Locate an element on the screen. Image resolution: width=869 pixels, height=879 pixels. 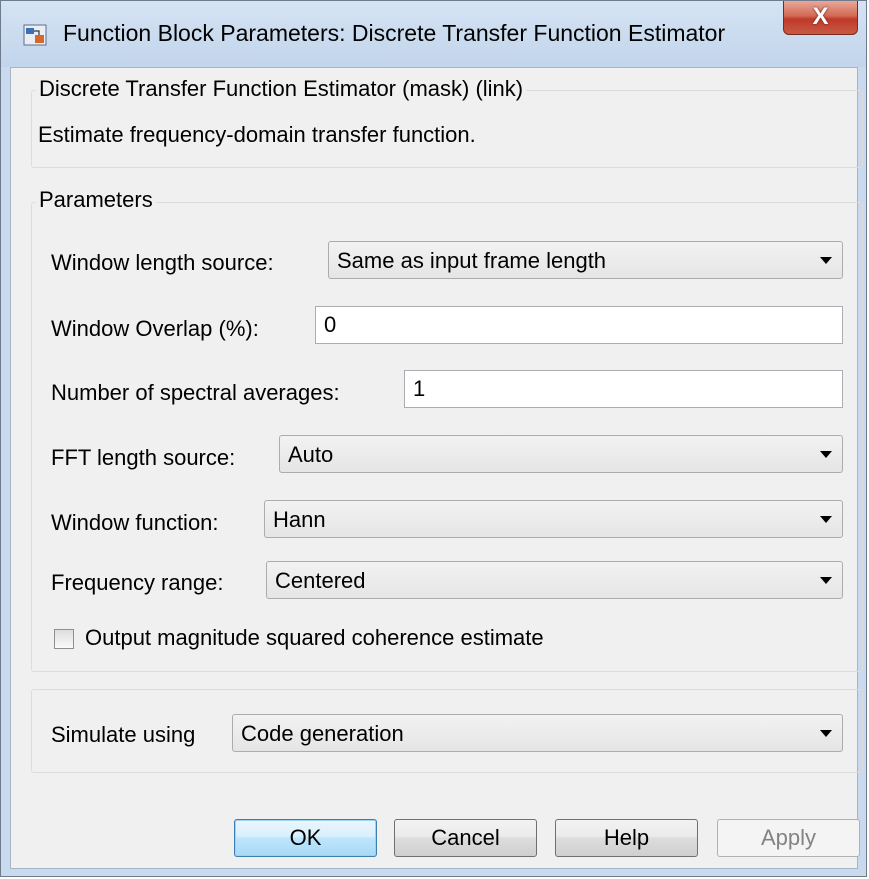
window-length-source-dropdown: Same as input frame length is located at coordinates (585, 260).